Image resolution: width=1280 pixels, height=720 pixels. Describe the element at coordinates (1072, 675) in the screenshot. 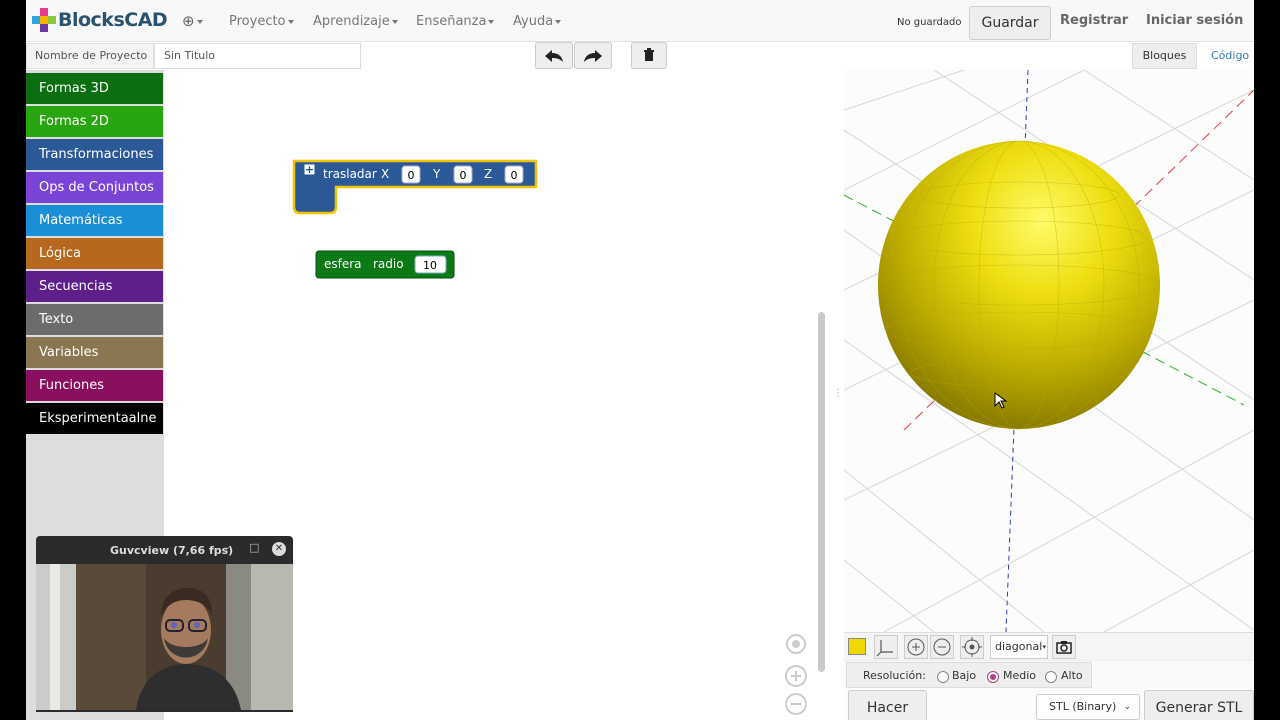

I see `resolution-alto-label: Alto` at that location.